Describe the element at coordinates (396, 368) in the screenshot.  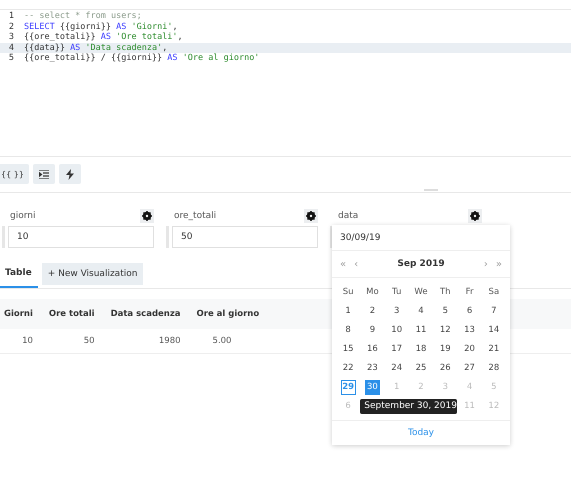
I see `calendar-day: 24` at that location.